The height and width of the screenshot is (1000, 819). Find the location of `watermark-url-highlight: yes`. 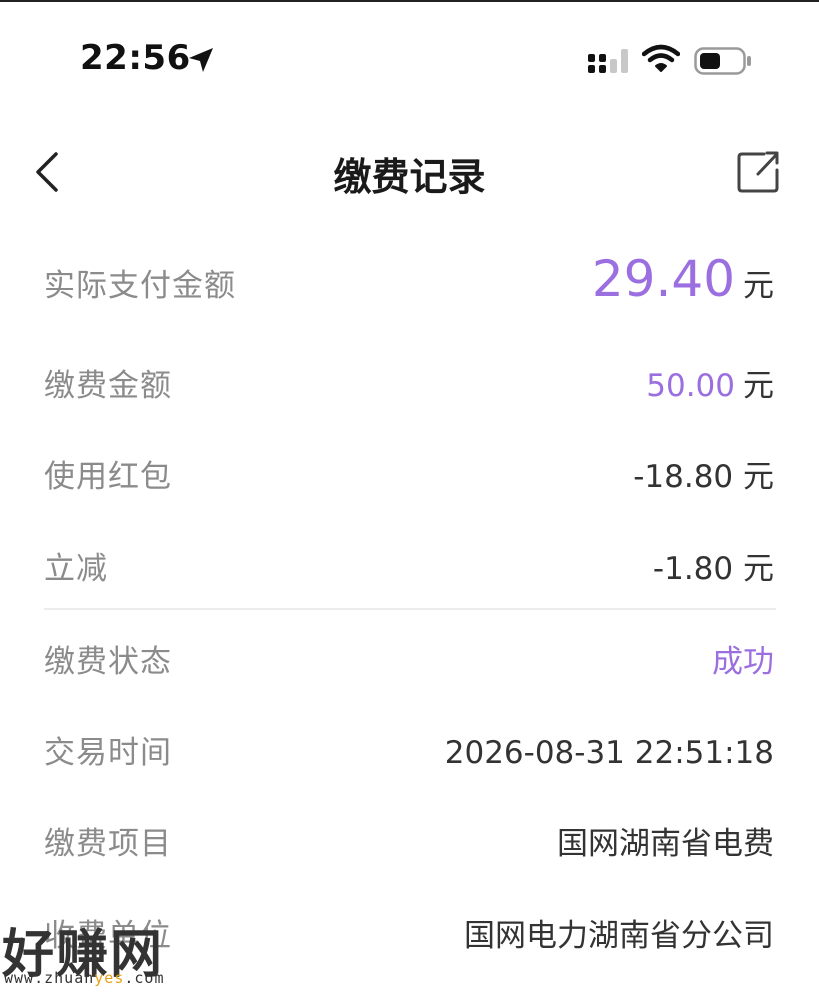

watermark-url-highlight: yes is located at coordinates (109, 978).